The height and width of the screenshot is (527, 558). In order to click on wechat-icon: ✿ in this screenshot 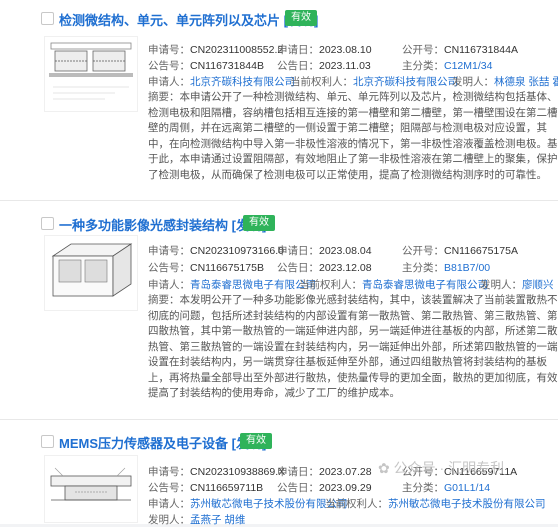, I will do `click(384, 468)`.